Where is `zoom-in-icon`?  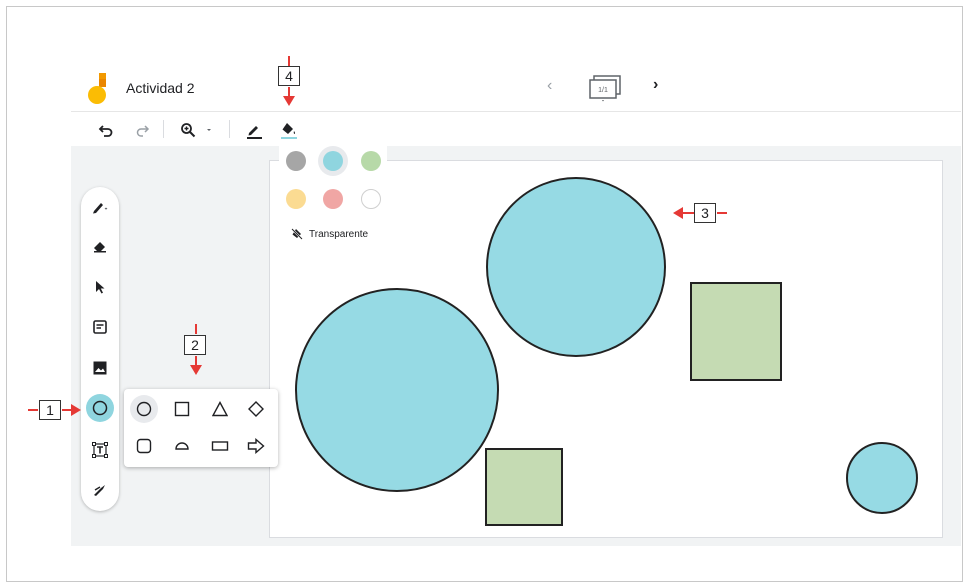 zoom-in-icon is located at coordinates (188, 130).